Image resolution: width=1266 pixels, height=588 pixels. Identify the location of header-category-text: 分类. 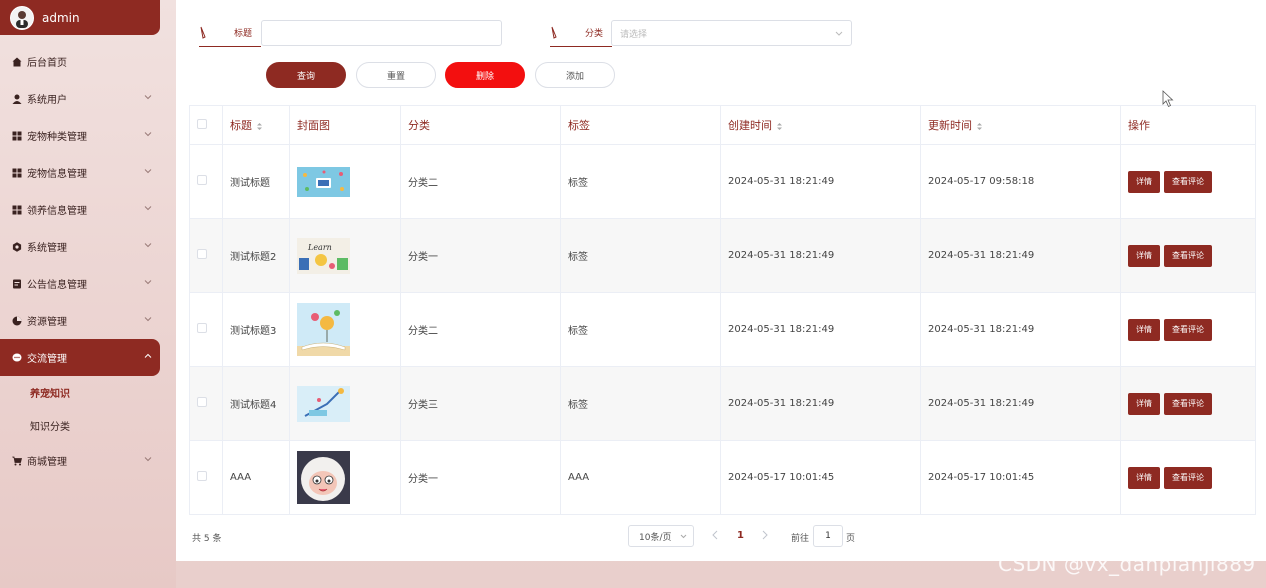
(419, 125).